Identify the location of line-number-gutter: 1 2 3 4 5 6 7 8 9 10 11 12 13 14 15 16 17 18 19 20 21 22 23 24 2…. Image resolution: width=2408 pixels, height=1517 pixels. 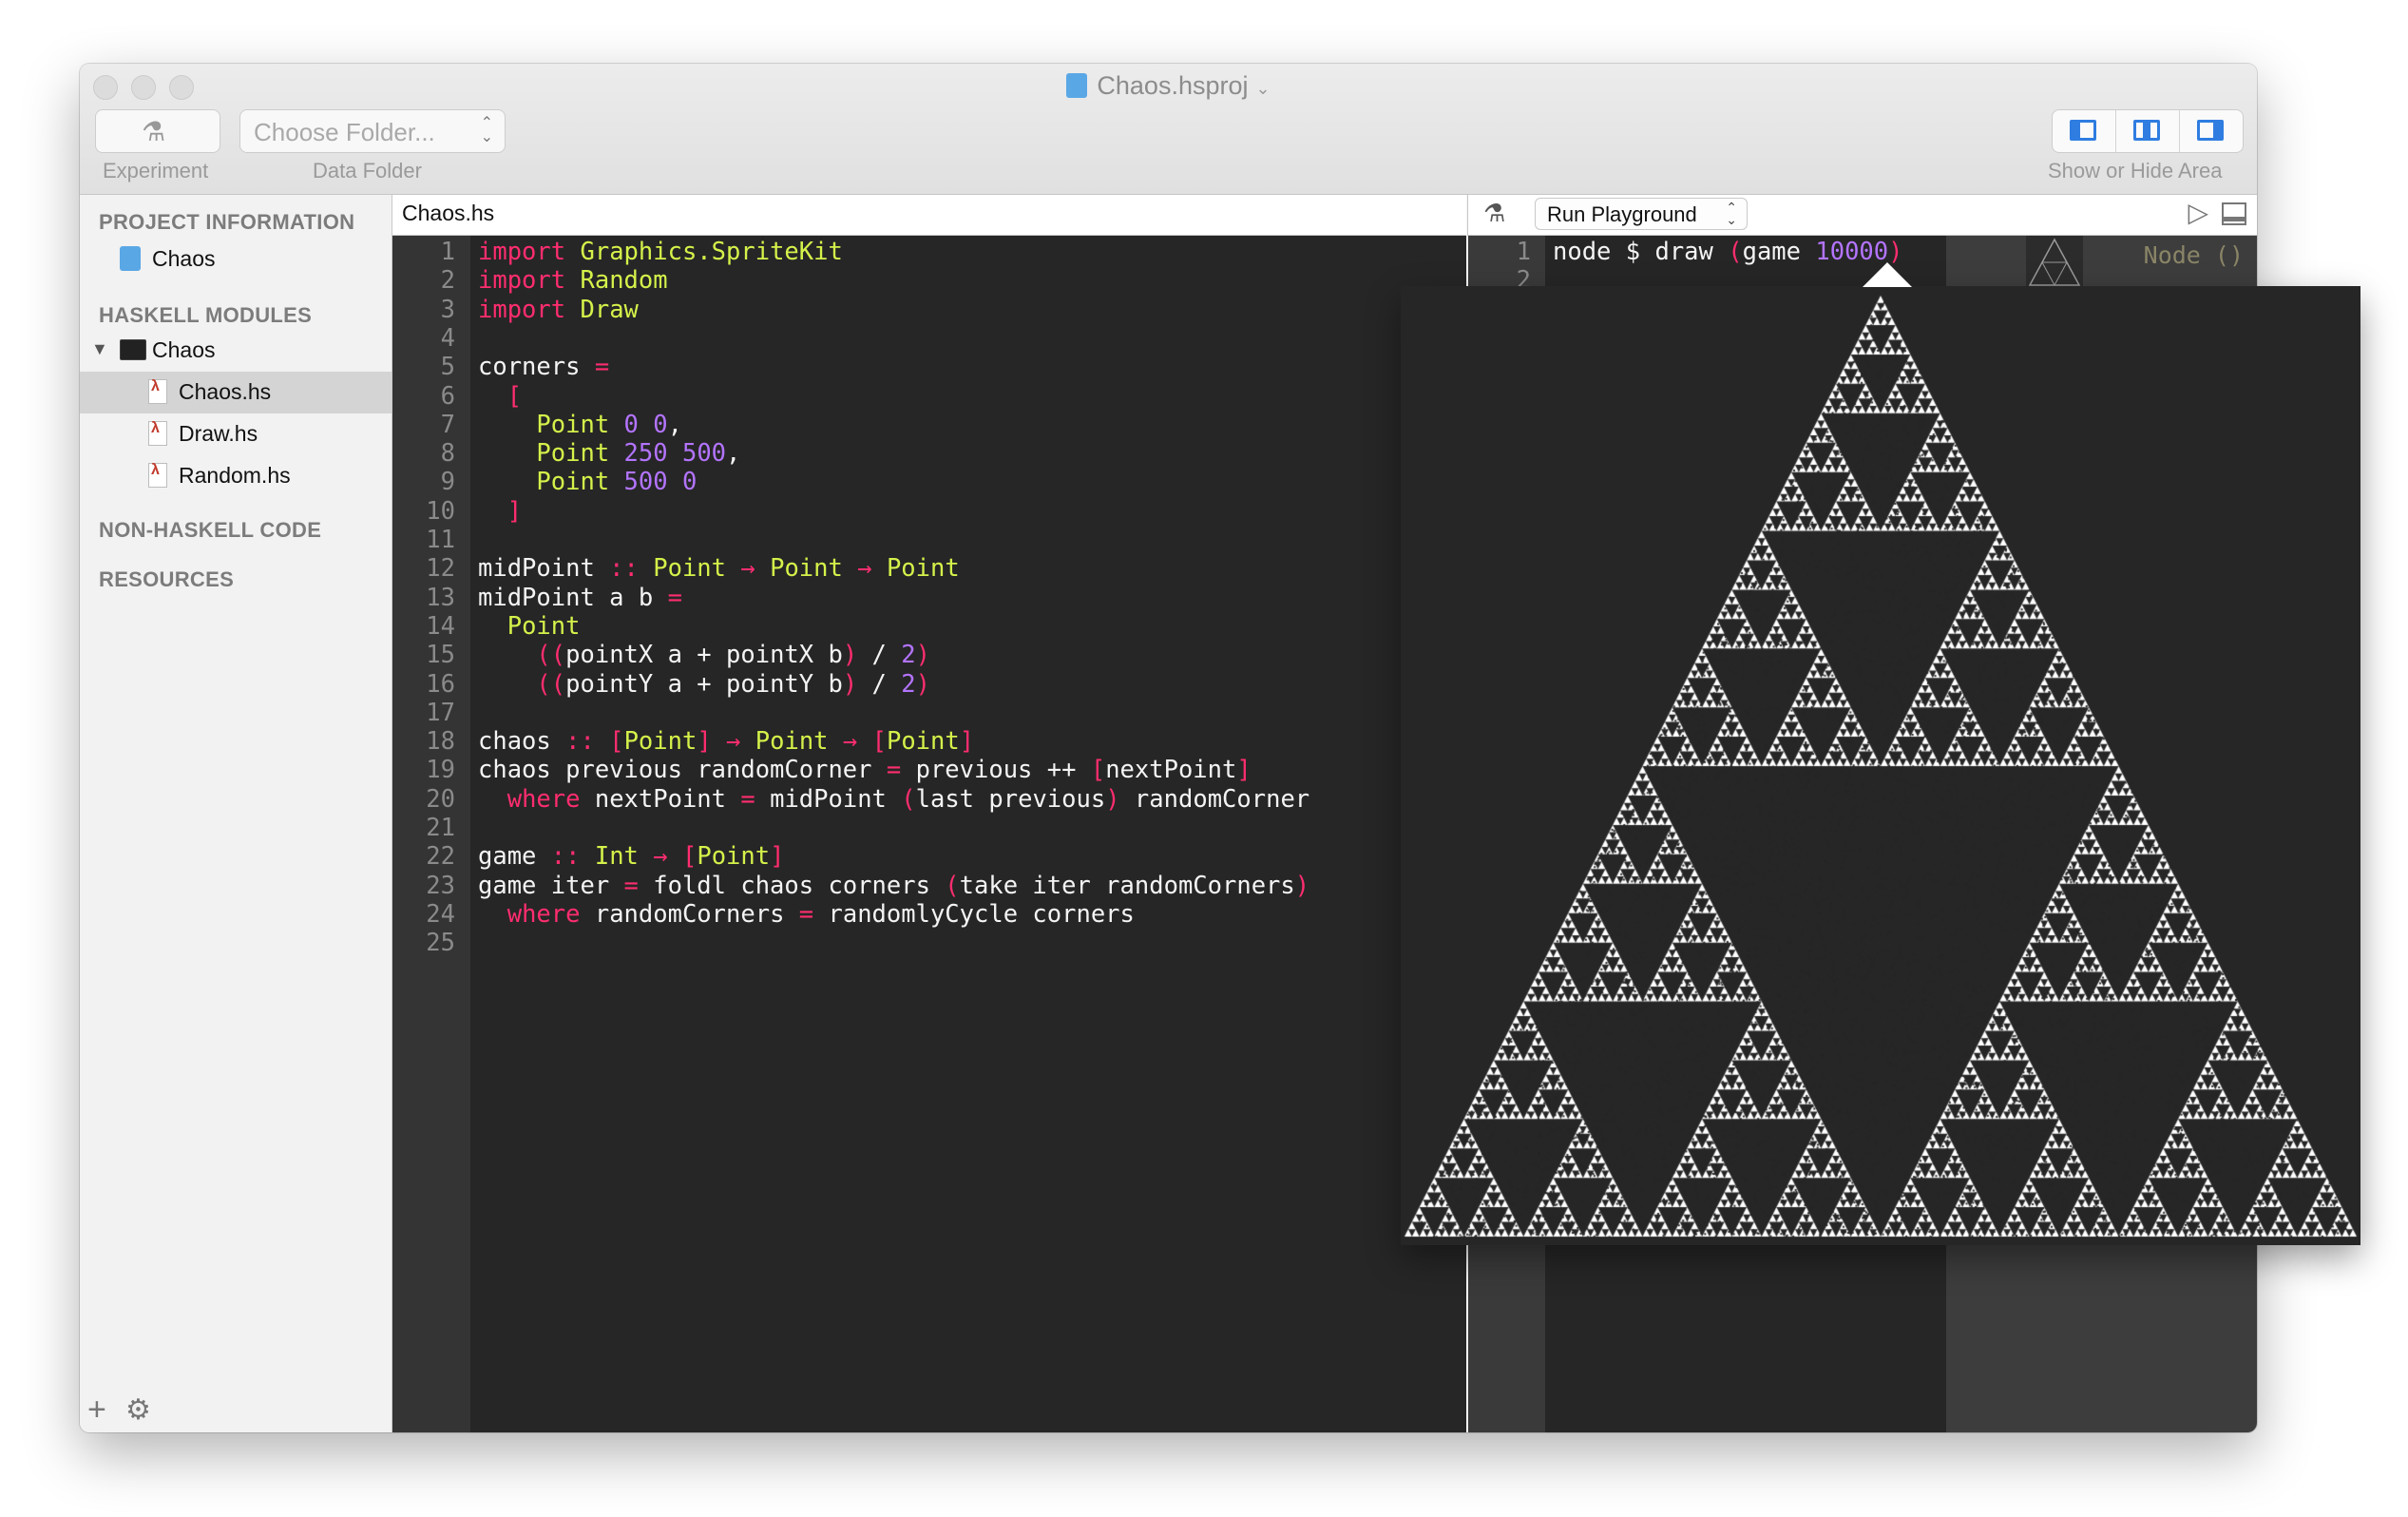
(431, 834).